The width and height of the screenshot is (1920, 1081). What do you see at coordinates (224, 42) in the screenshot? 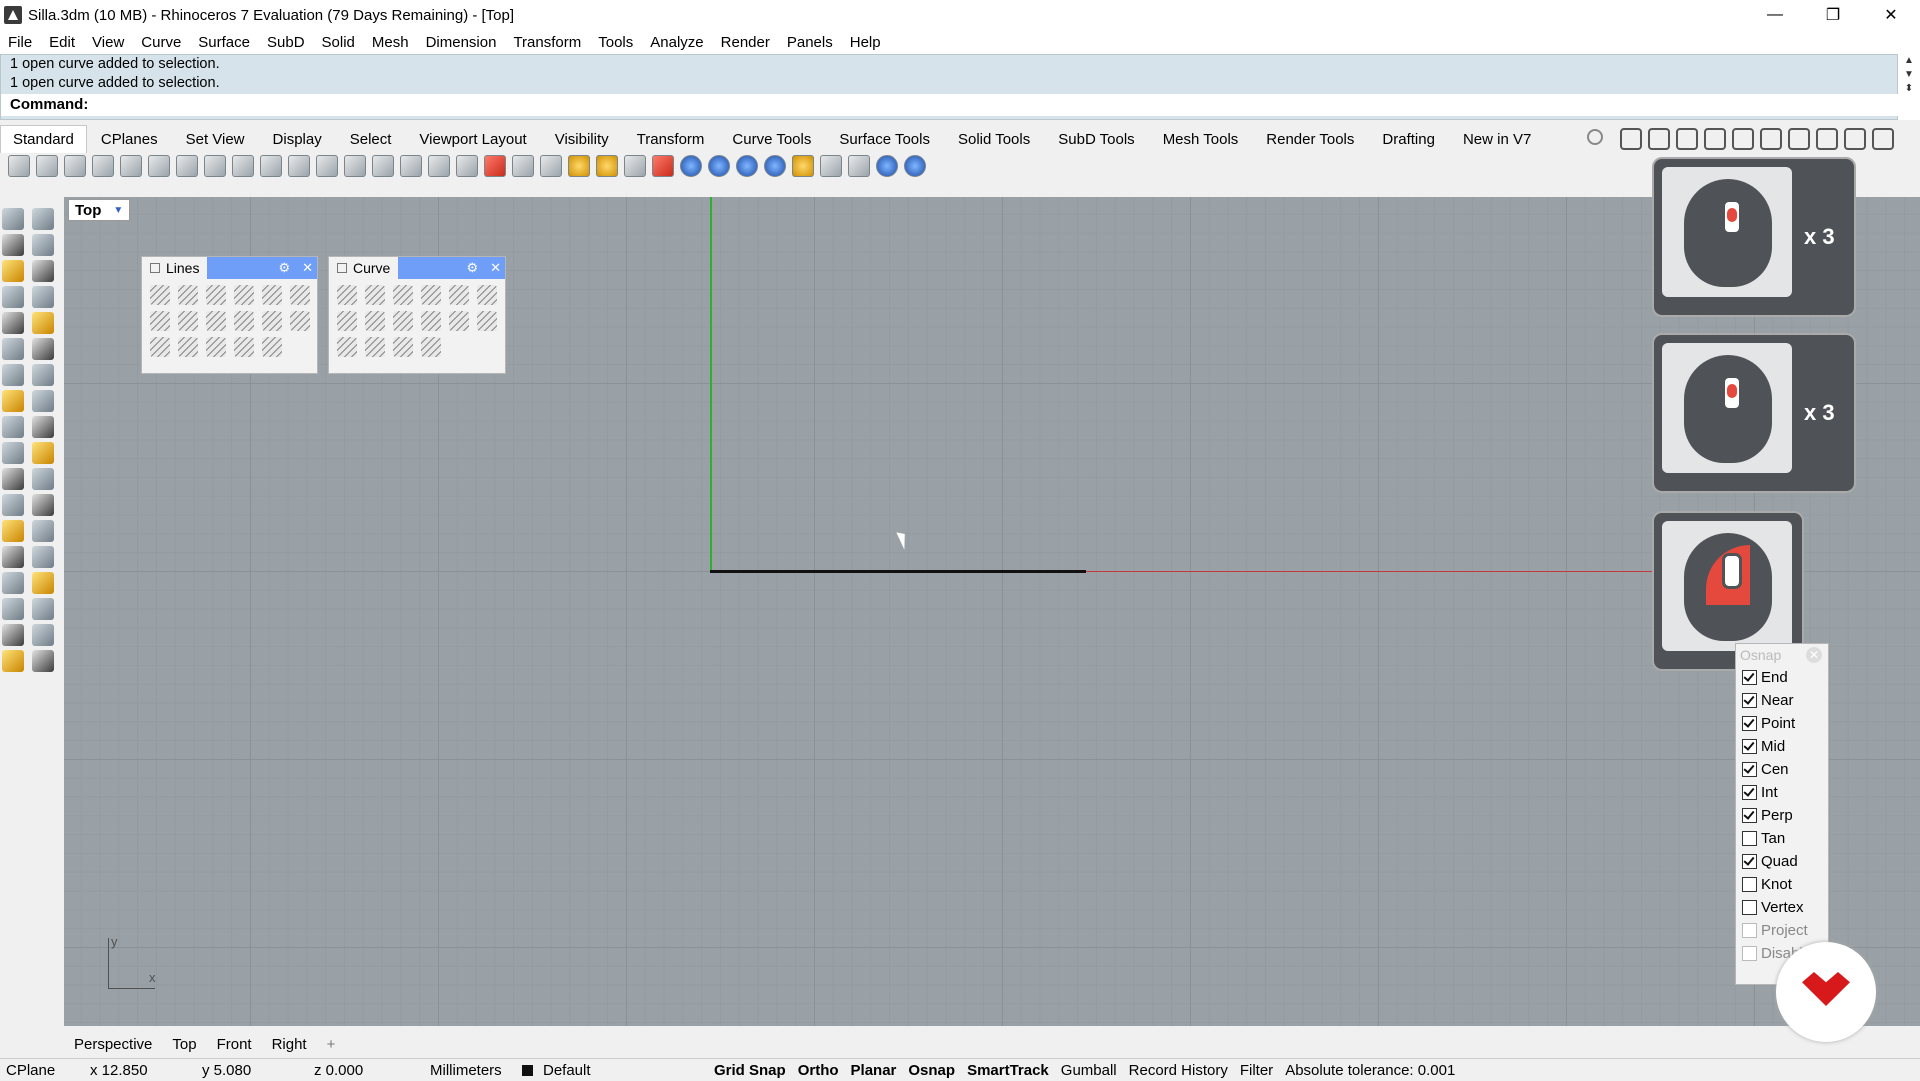
I see `menu-surface: Surface` at bounding box center [224, 42].